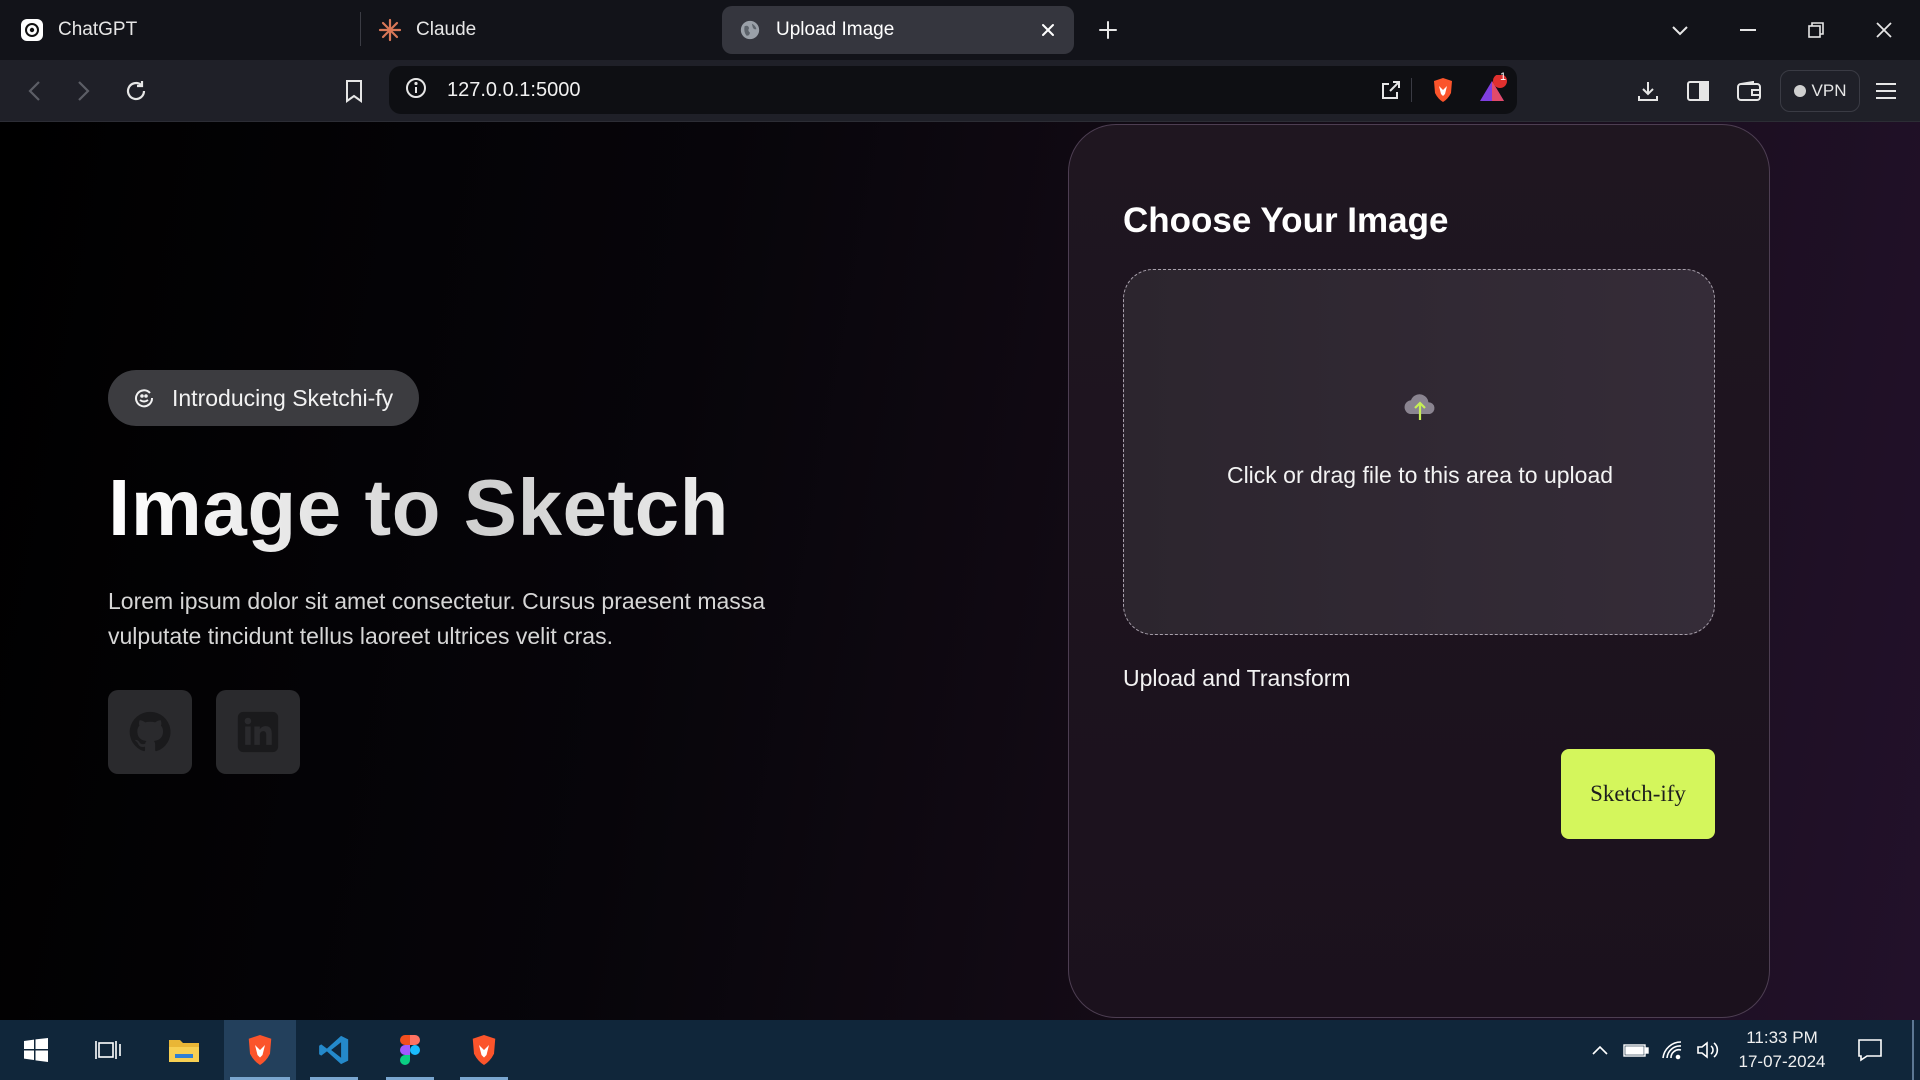 This screenshot has height=1080, width=1920. Describe the element at coordinates (1829, 90) in the screenshot. I see `vpn-label: VPN` at that location.